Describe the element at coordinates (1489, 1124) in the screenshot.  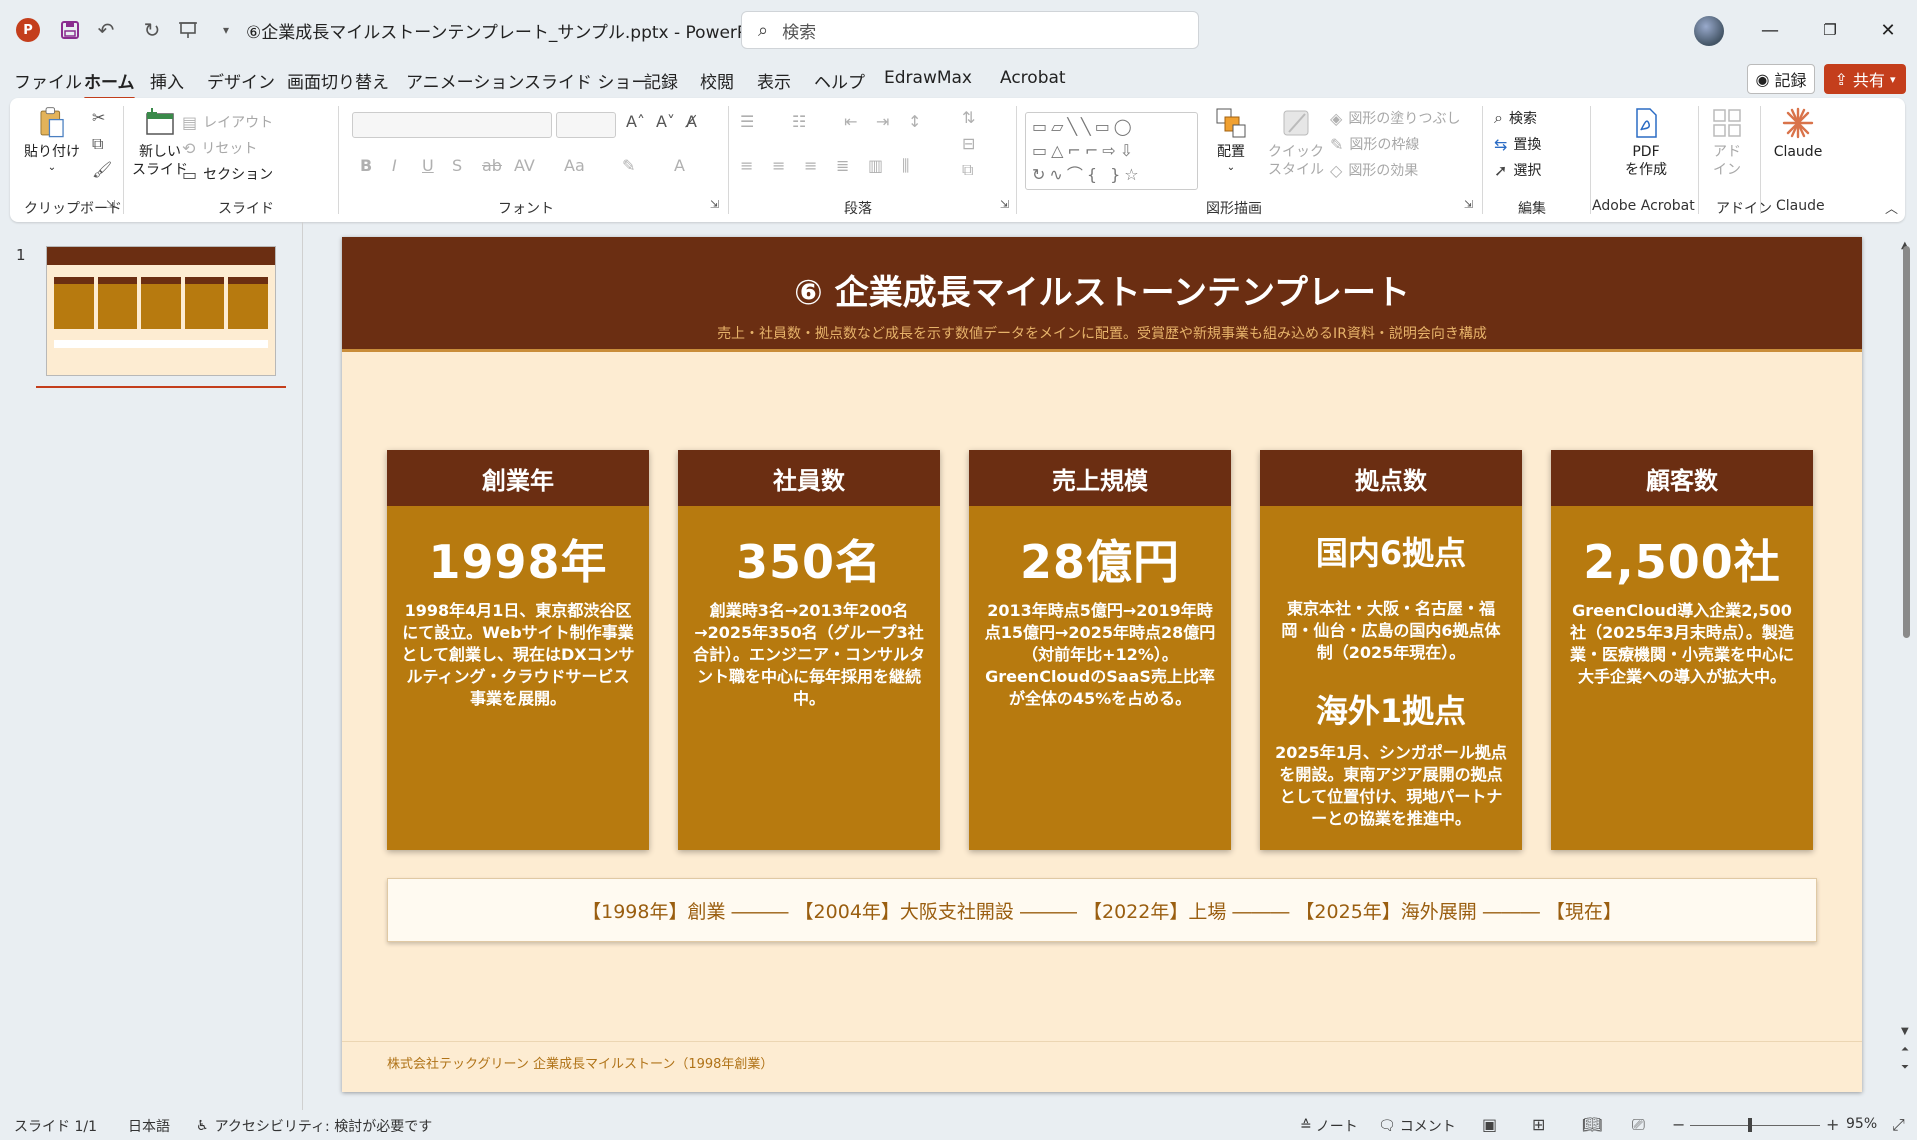
I see `normal-view-icon: ▣` at that location.